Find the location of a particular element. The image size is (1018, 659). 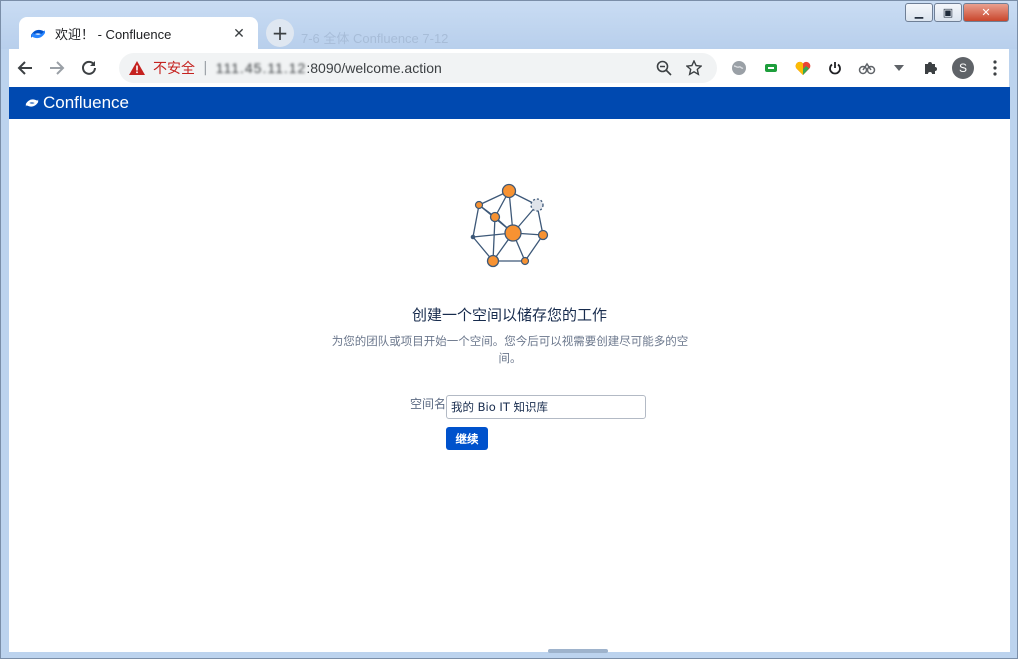

dropdown-caret-icon is located at coordinates (899, 68).